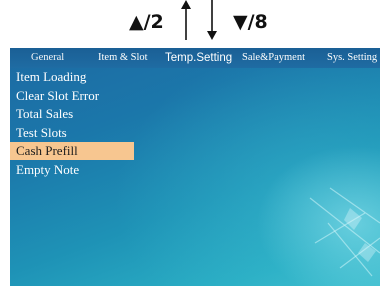  I want to click on menu-item-total-sales: Total Sales, so click(72, 114).